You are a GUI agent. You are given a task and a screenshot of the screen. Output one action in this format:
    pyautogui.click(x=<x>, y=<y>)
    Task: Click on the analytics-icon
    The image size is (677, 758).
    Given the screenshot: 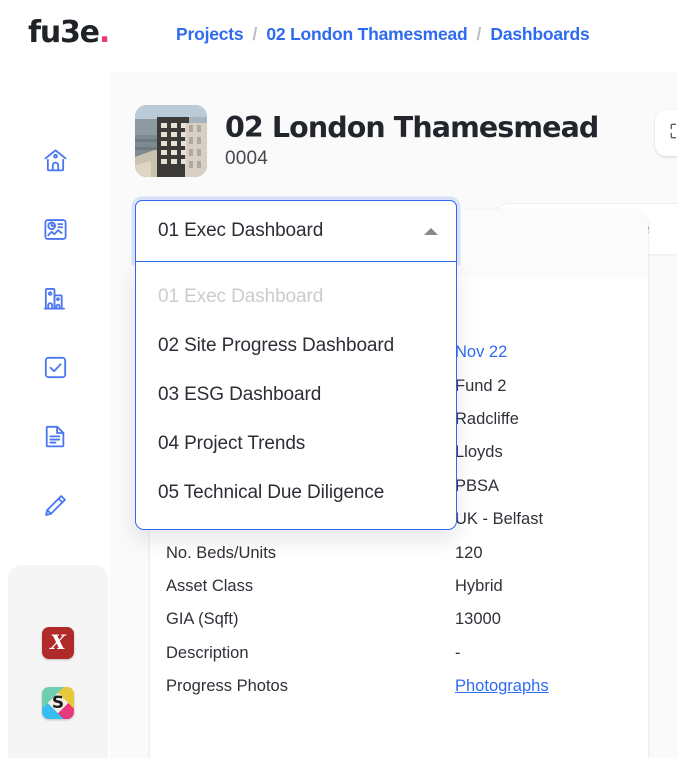 What is the action you would take?
    pyautogui.click(x=55, y=229)
    